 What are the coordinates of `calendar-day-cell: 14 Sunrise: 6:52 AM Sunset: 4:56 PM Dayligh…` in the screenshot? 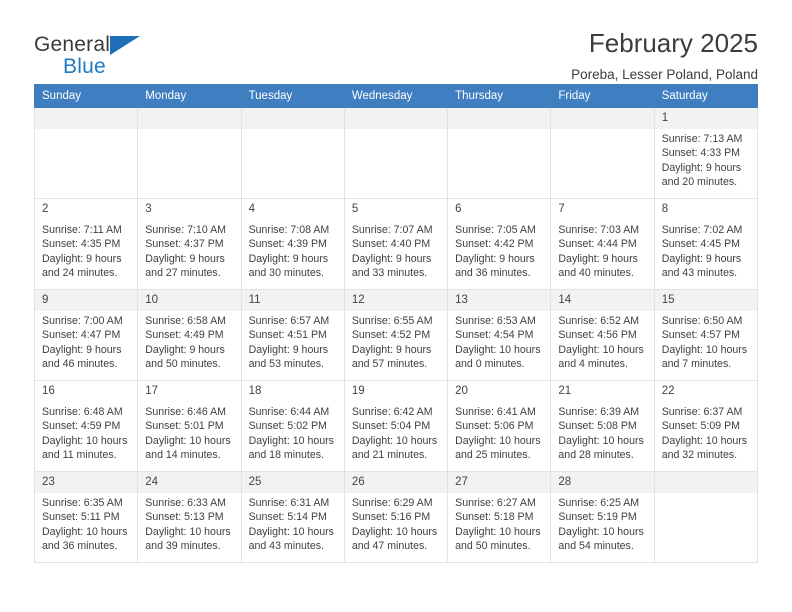 It's located at (602, 335).